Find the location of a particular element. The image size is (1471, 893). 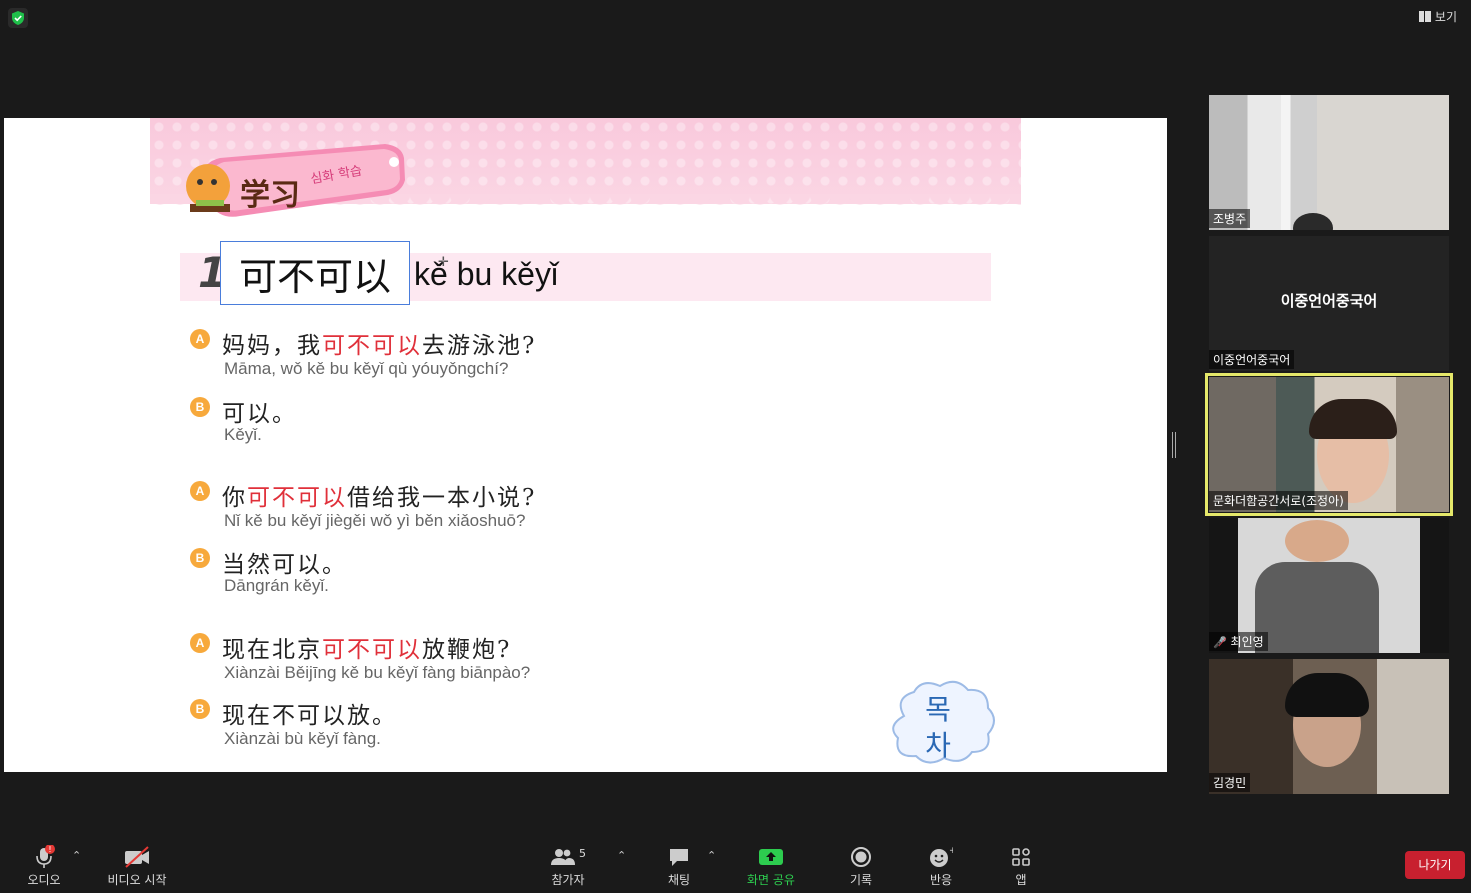

audio-options-caret: ⌃ is located at coordinates (76, 855).